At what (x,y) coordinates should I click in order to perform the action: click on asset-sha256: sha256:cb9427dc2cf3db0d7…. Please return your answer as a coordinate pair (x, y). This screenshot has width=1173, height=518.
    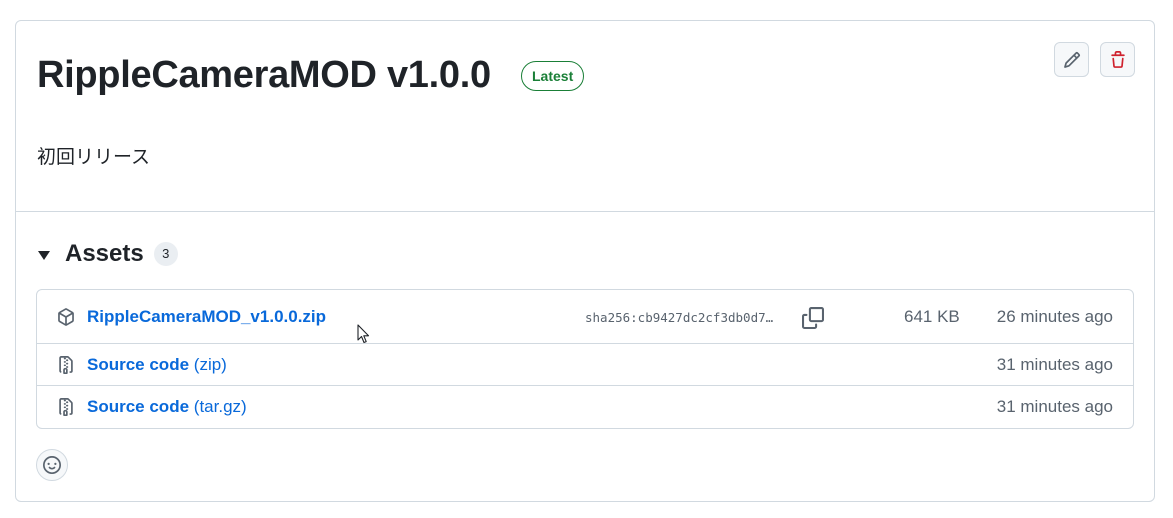
    Looking at the image, I should click on (679, 317).